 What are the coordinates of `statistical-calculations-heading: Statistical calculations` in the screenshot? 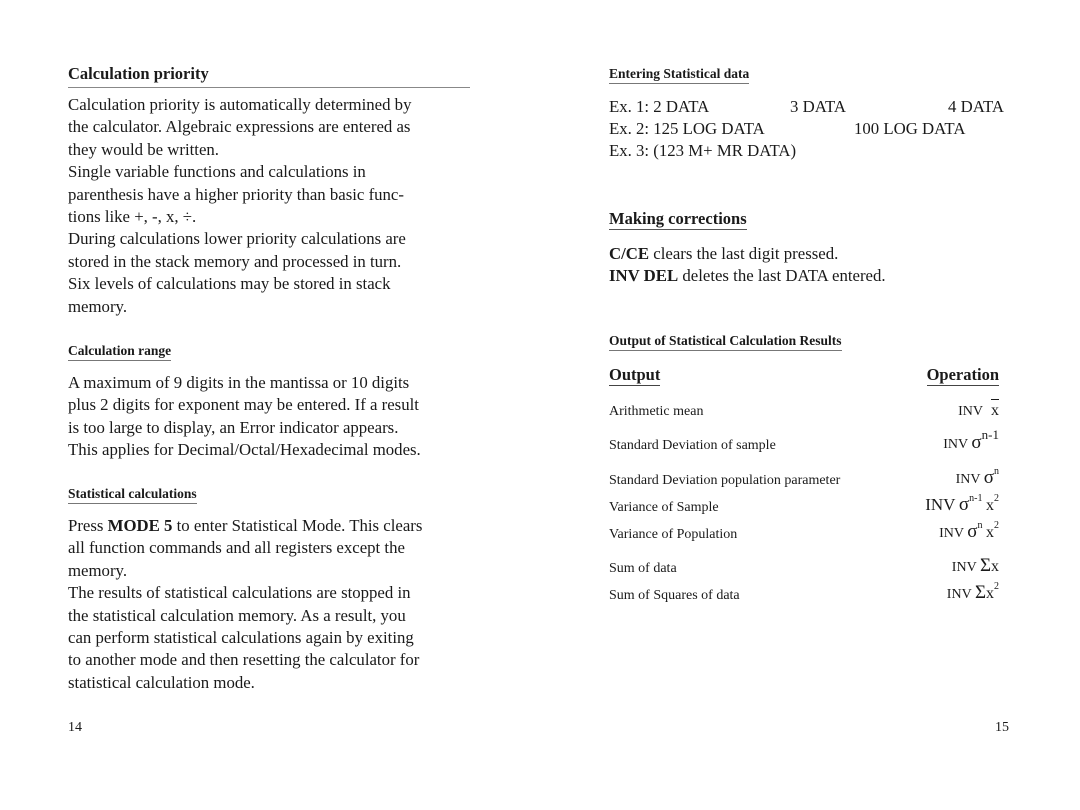 It's located at (132, 495).